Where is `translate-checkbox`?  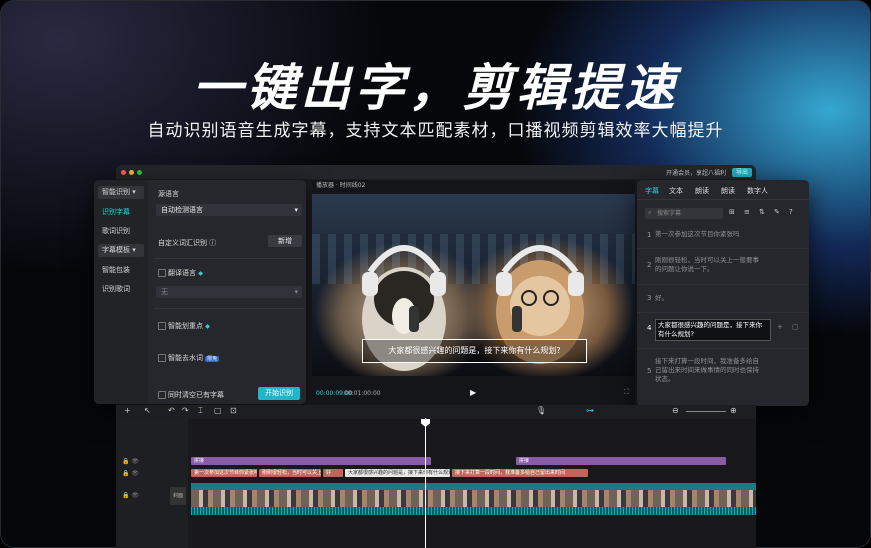 translate-checkbox is located at coordinates (162, 273).